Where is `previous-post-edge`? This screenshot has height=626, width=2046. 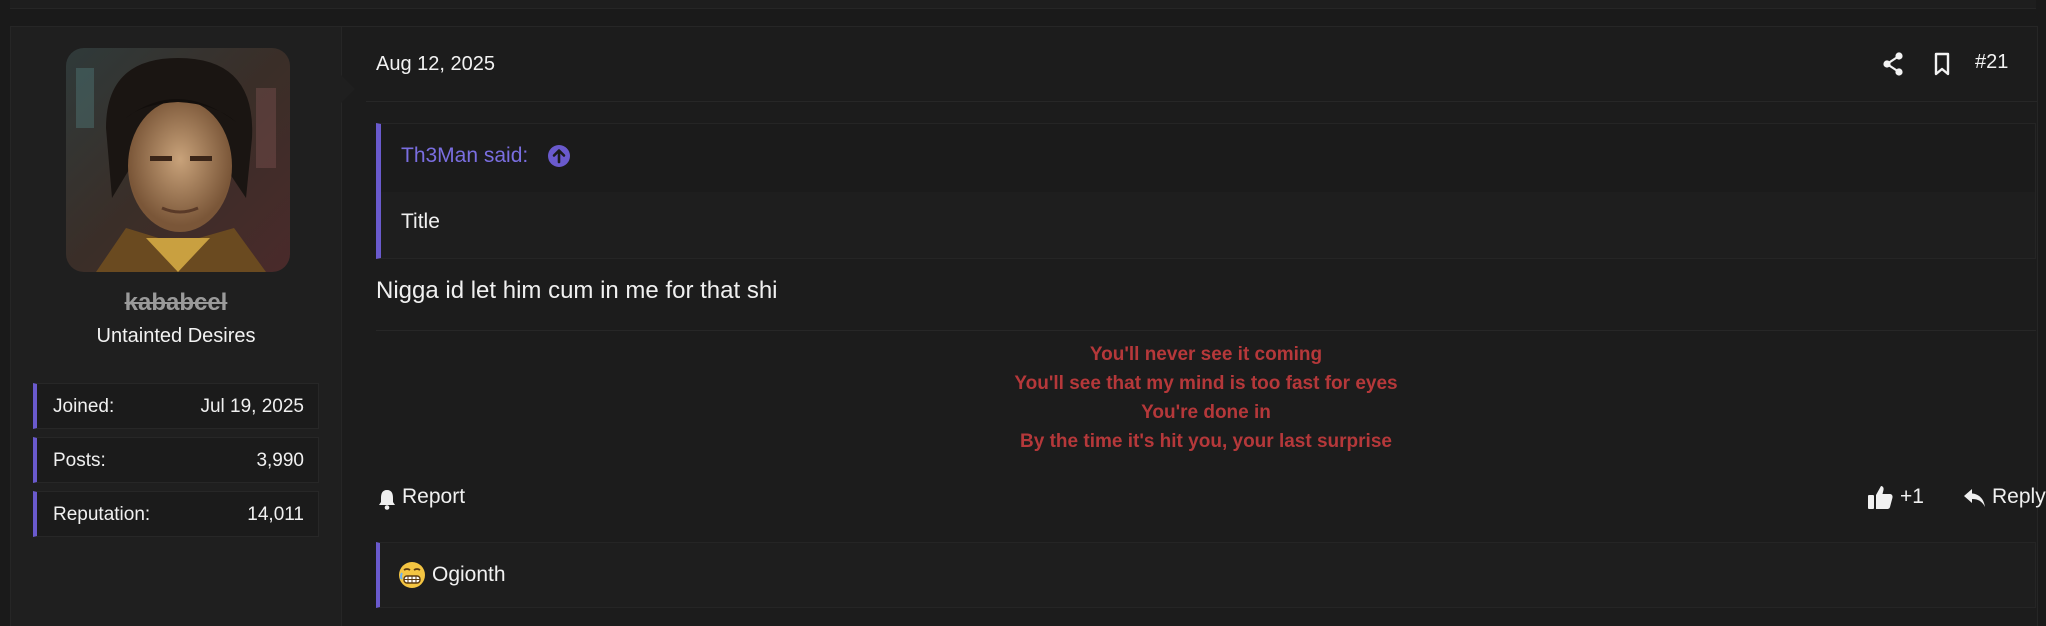
previous-post-edge is located at coordinates (1023, 4).